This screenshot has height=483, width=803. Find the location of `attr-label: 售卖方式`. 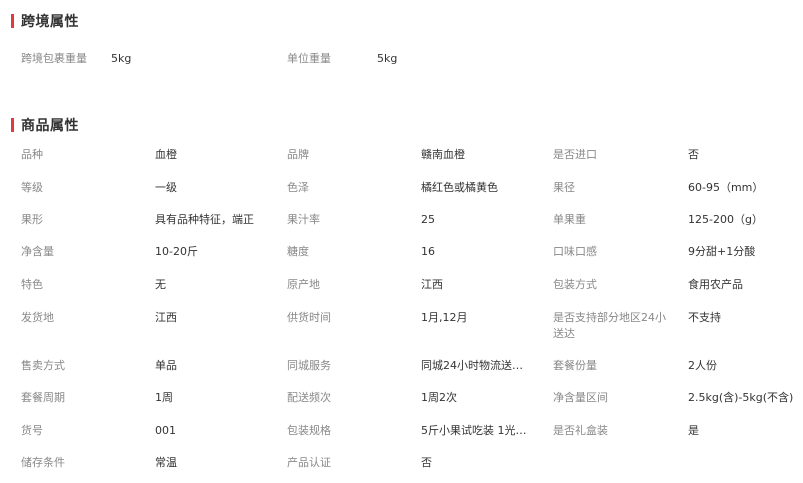

attr-label: 售卖方式 is located at coordinates (43, 365).